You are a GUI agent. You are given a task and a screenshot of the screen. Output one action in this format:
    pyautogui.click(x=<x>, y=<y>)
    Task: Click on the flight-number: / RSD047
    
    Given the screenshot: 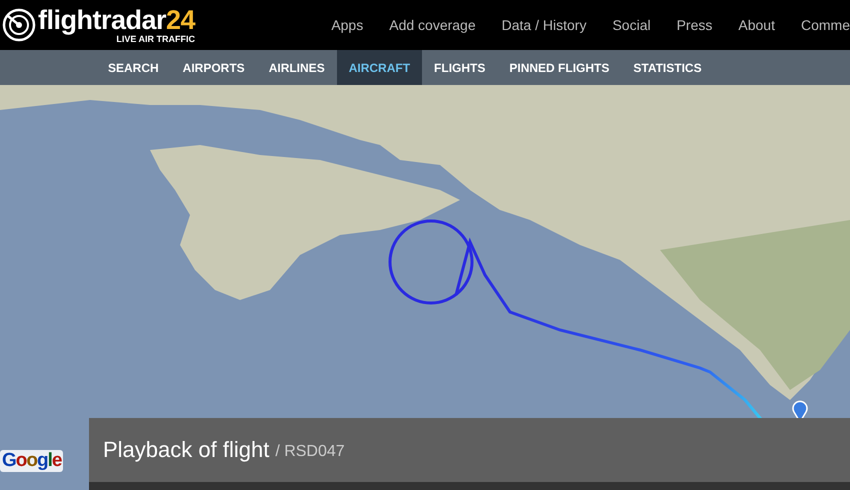 What is the action you would take?
    pyautogui.click(x=310, y=452)
    